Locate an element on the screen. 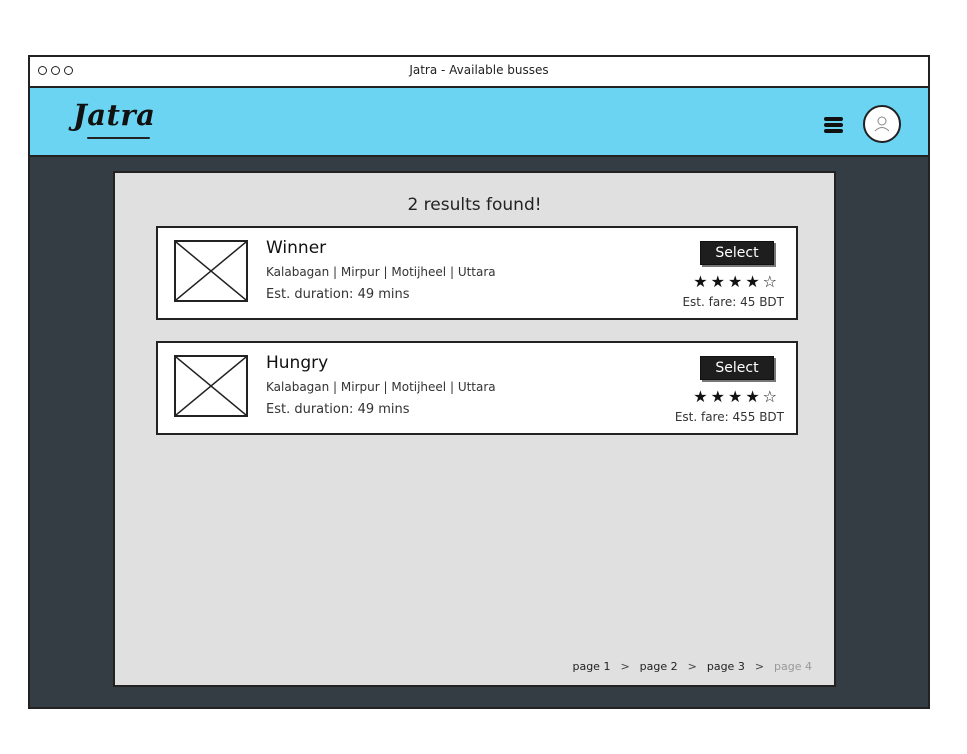 This screenshot has width=967, height=754. app-header: Jatra is located at coordinates (479, 122).